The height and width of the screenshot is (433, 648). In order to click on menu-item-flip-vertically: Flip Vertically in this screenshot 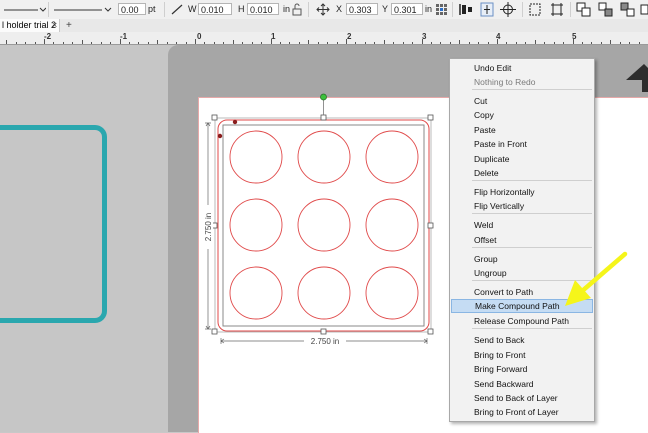, I will do `click(522, 206)`.